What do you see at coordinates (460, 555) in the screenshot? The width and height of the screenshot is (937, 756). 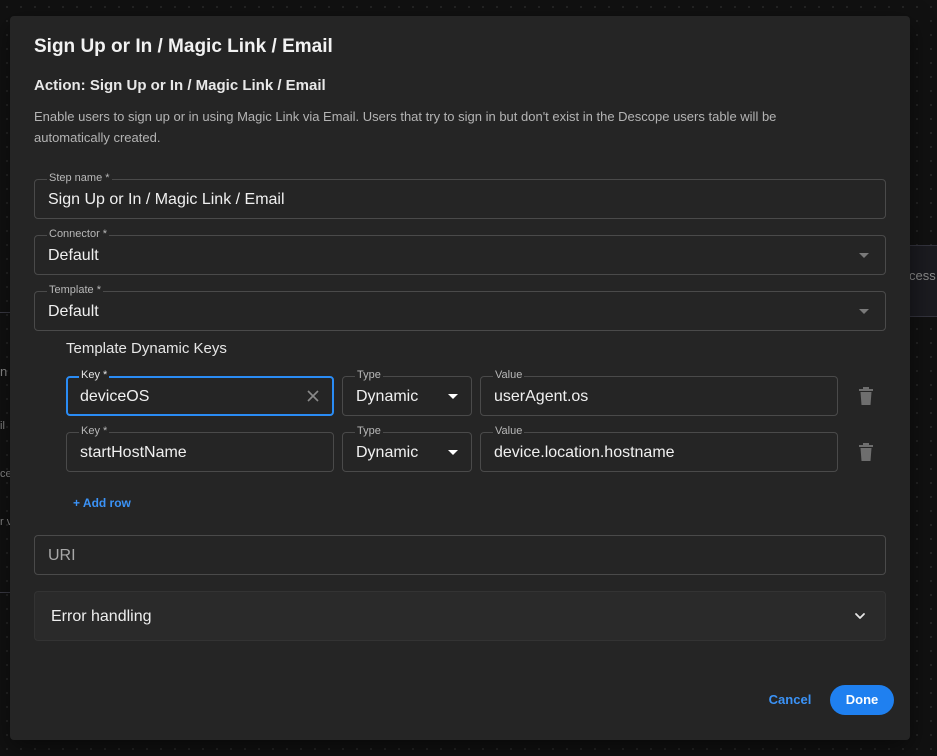 I see `uri-input: URI` at bounding box center [460, 555].